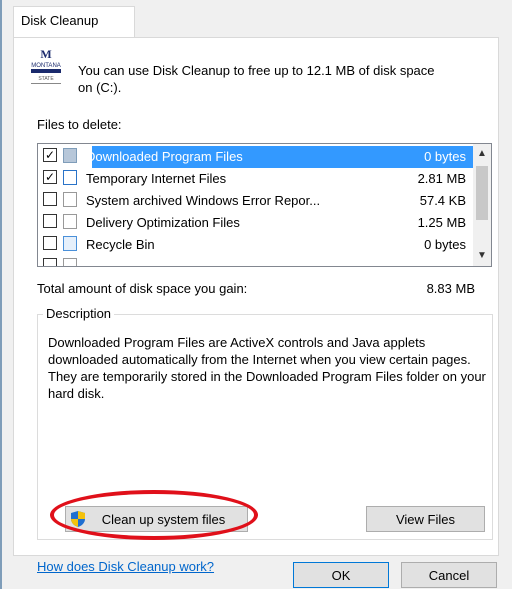  I want to click on tab-label: Disk Cleanup, so click(60, 20).